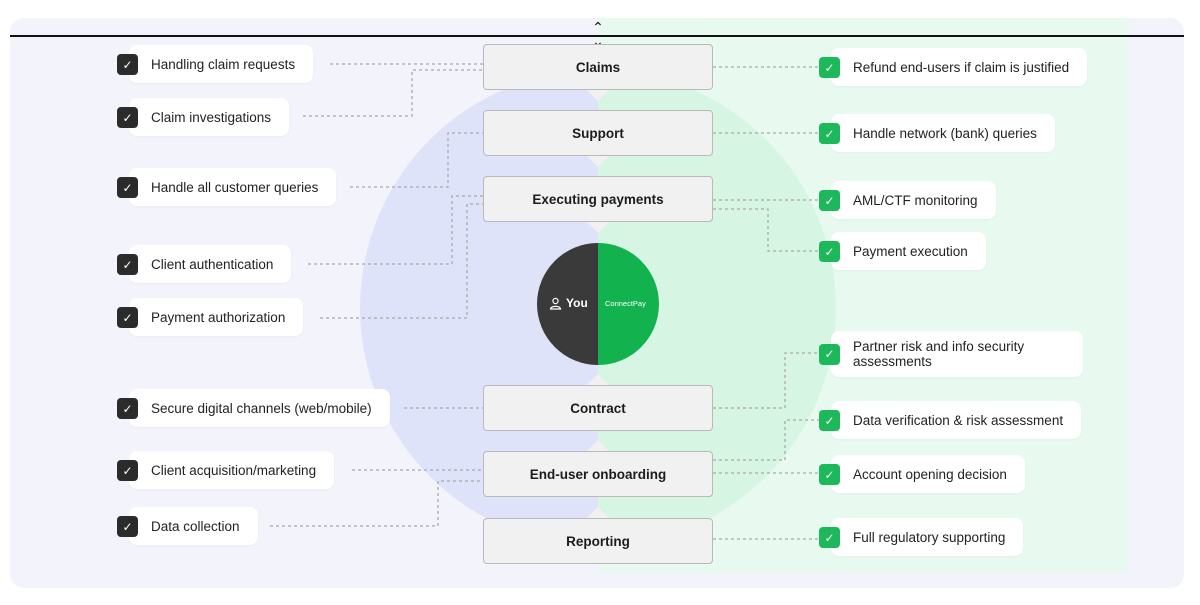  What do you see at coordinates (218, 317) in the screenshot?
I see `left-item-label: Payment authorization` at bounding box center [218, 317].